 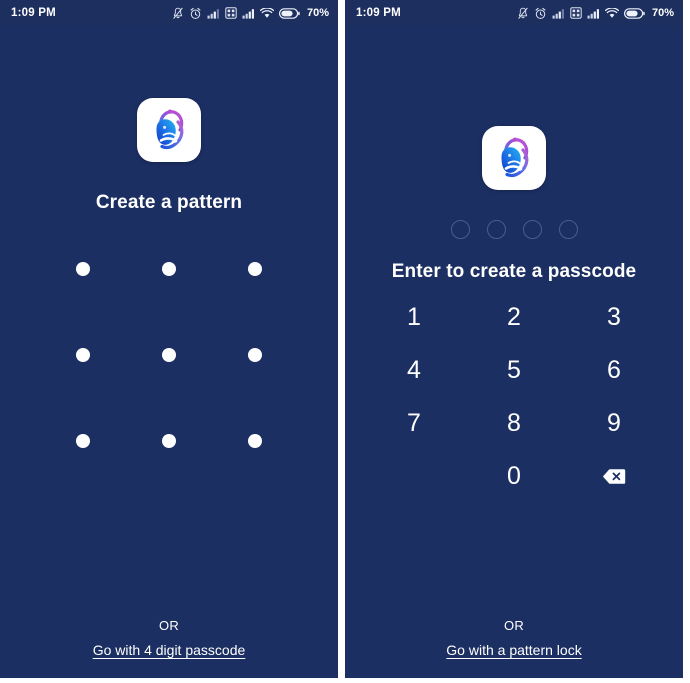 What do you see at coordinates (514, 370) in the screenshot?
I see `key-5: 5` at bounding box center [514, 370].